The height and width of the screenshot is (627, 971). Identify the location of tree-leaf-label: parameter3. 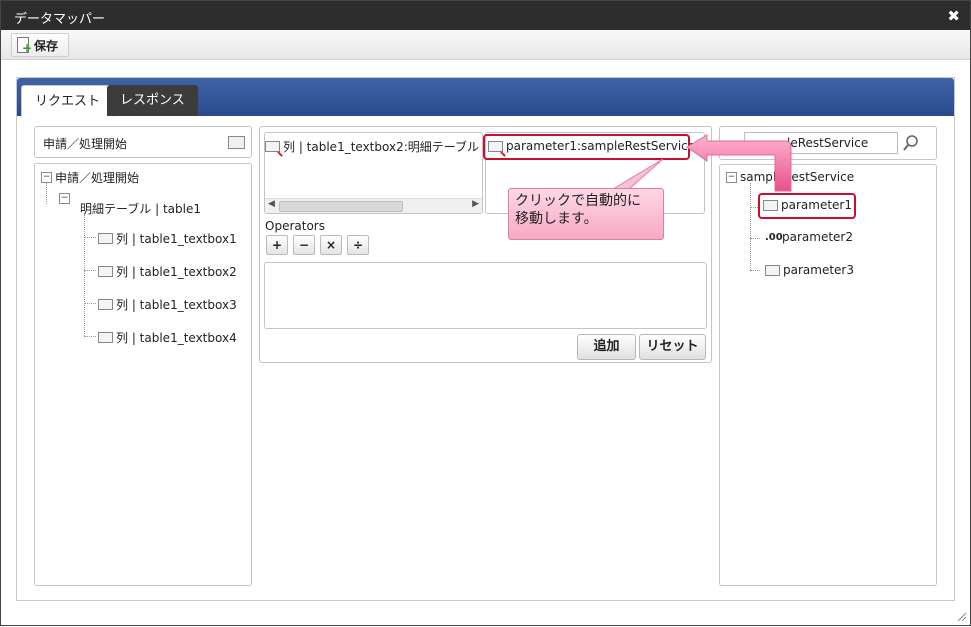
(818, 270).